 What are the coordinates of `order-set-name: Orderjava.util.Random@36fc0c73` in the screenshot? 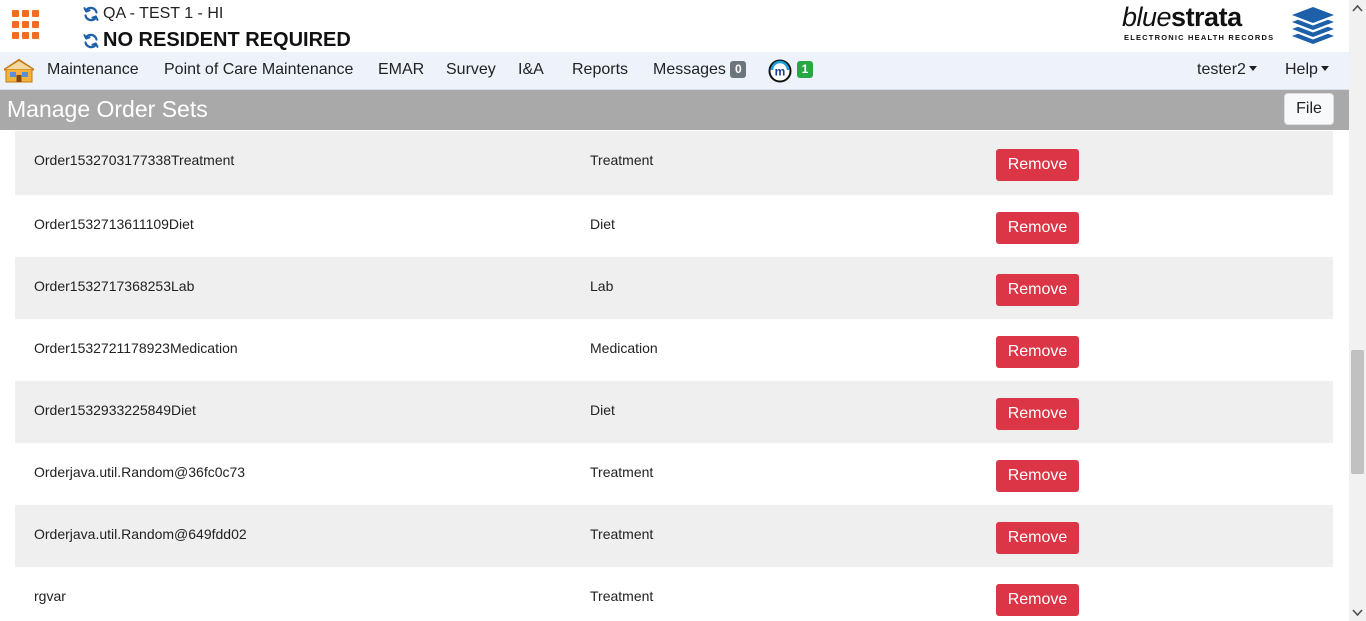 It's located at (140, 472).